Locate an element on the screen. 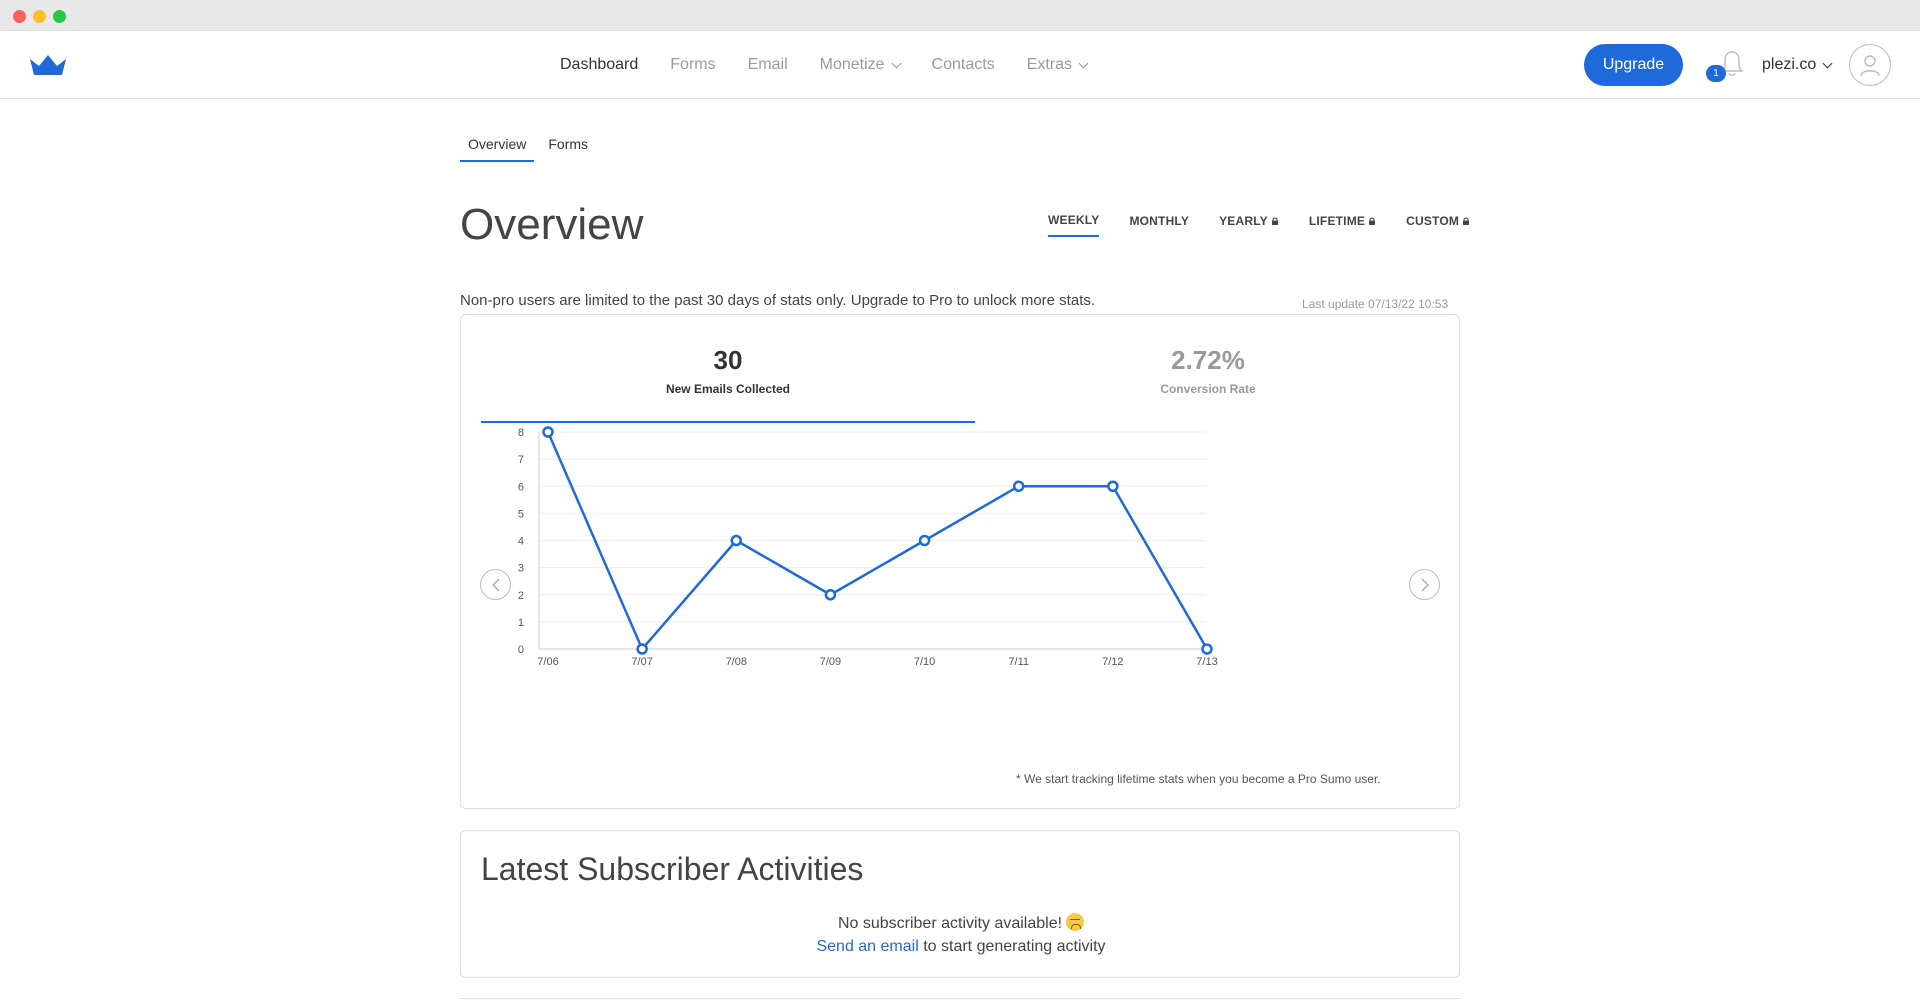  tab-overview: Overview is located at coordinates (497, 149).